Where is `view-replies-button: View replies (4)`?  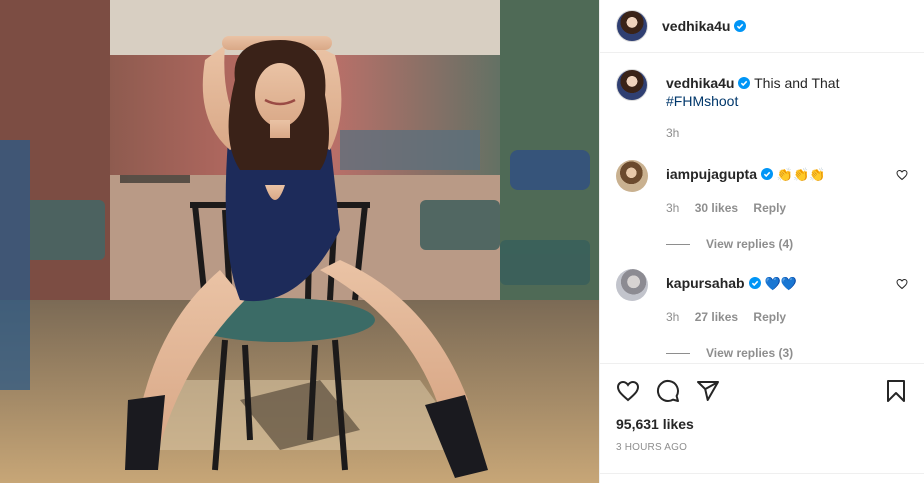
view-replies-button: View replies (4) is located at coordinates (774, 244).